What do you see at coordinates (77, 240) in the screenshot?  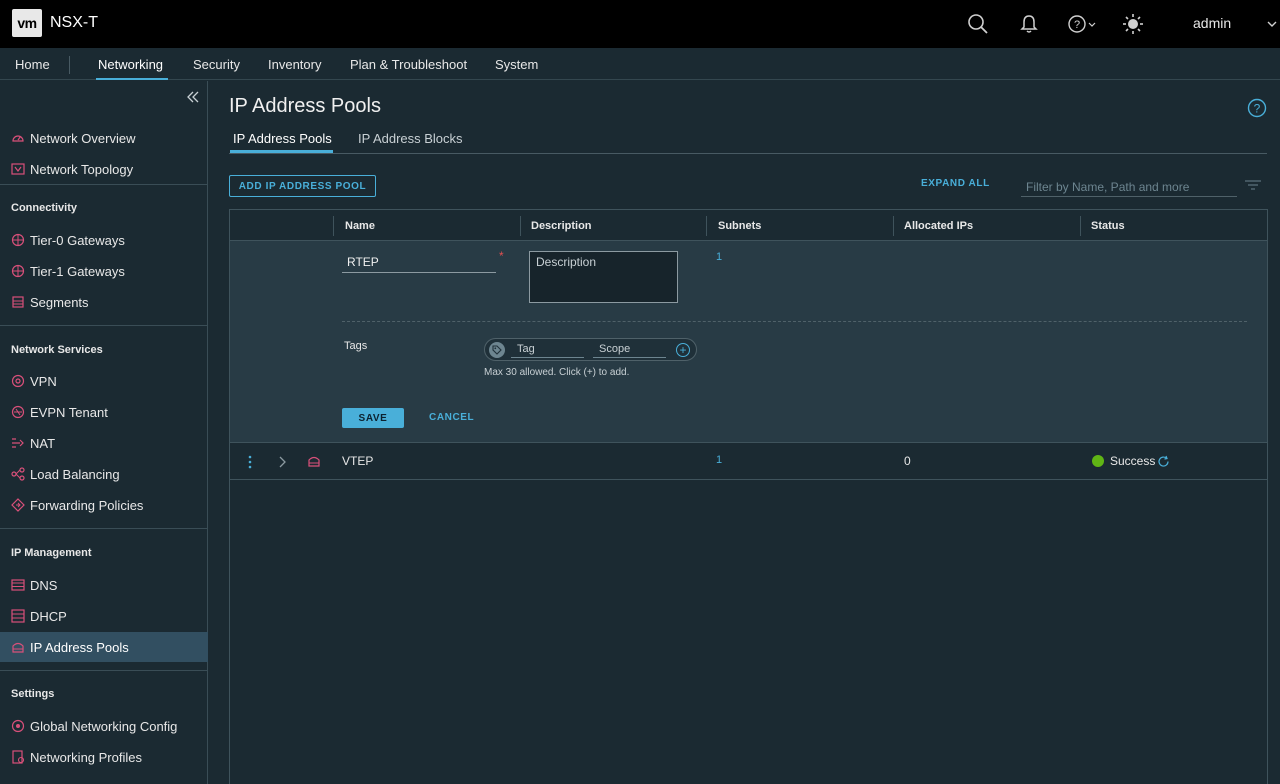 I see `sidebar-item-label: Tier-0 Gateways` at bounding box center [77, 240].